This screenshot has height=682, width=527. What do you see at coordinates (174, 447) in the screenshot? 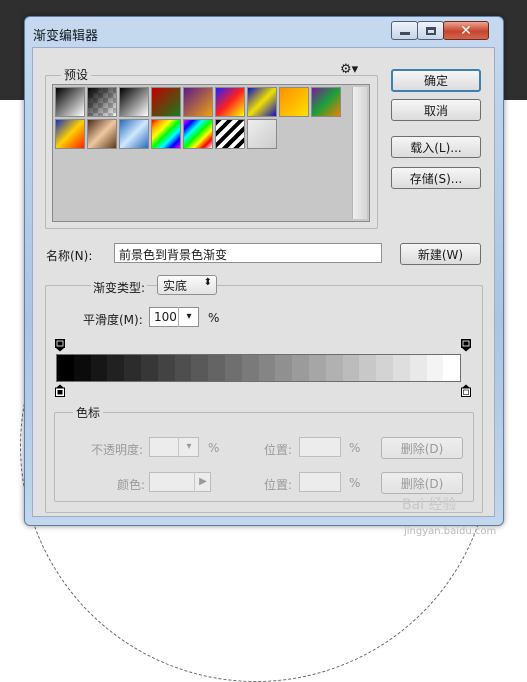
I see `opacity-input: ▾` at bounding box center [174, 447].